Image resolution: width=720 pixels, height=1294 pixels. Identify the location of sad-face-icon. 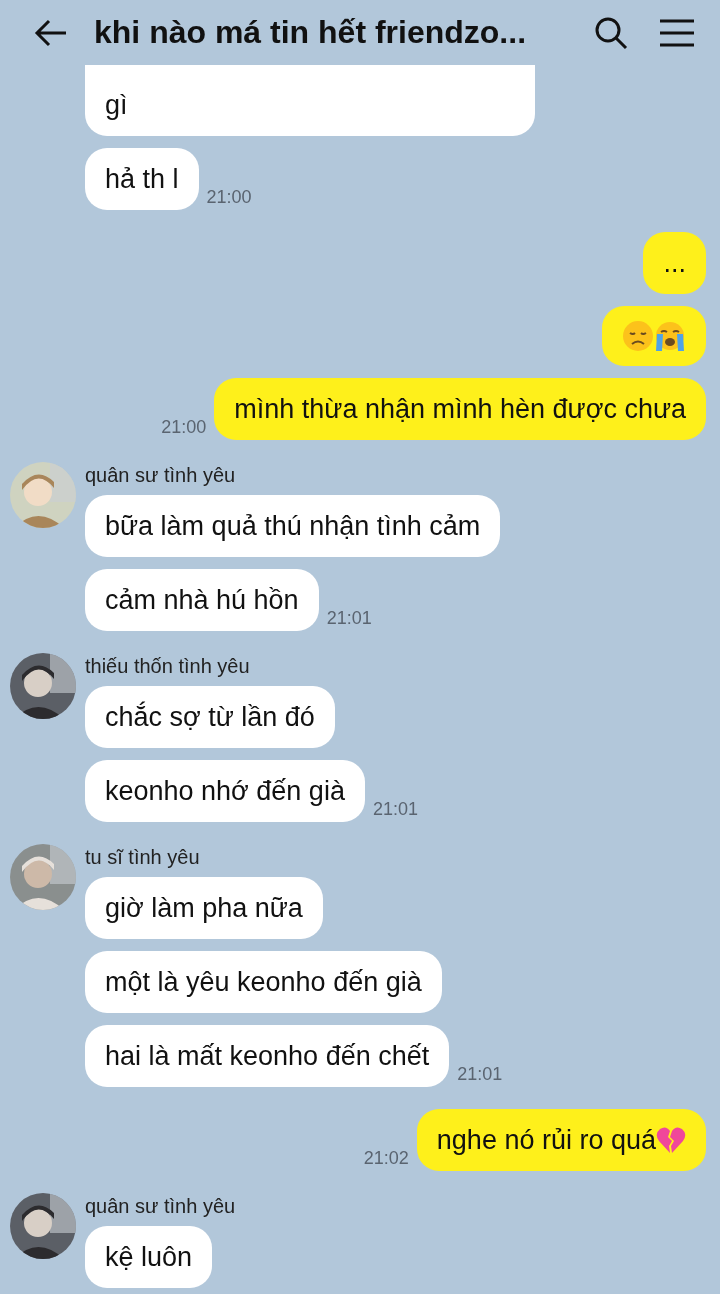
(638, 336).